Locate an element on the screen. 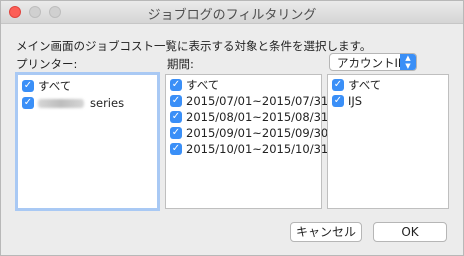  cancel-button: キャンセル is located at coordinates (326, 232).